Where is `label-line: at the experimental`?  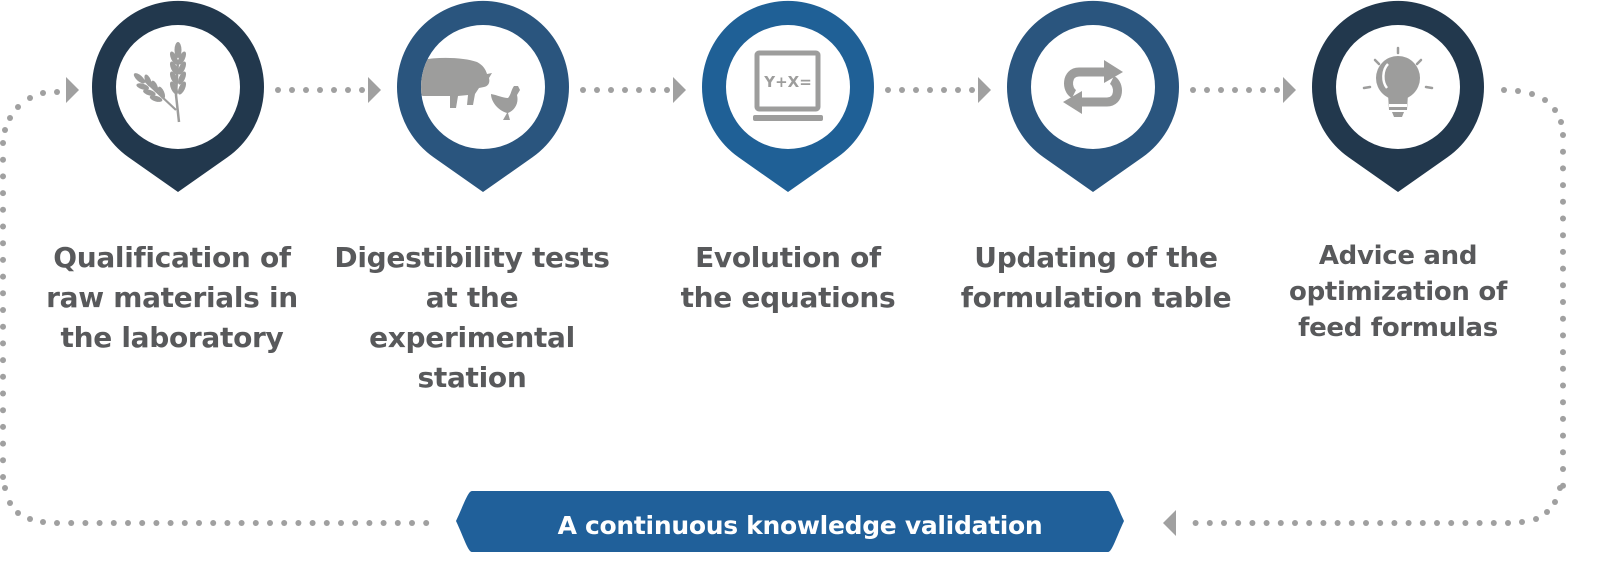
label-line: at the experimental is located at coordinates (472, 317).